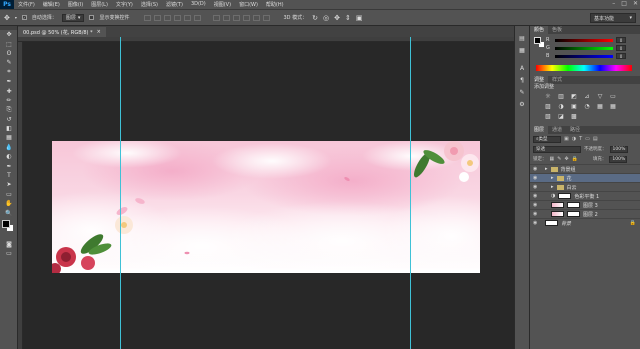 The height and width of the screenshot is (349, 640). What do you see at coordinates (574, 106) in the screenshot?
I see `adjustment-icon: ▣` at bounding box center [574, 106].